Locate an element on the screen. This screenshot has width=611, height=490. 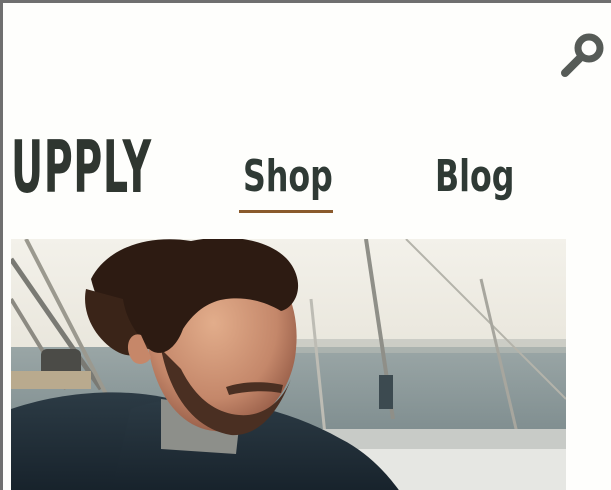
nav-item-shop: Shop is located at coordinates (288, 177).